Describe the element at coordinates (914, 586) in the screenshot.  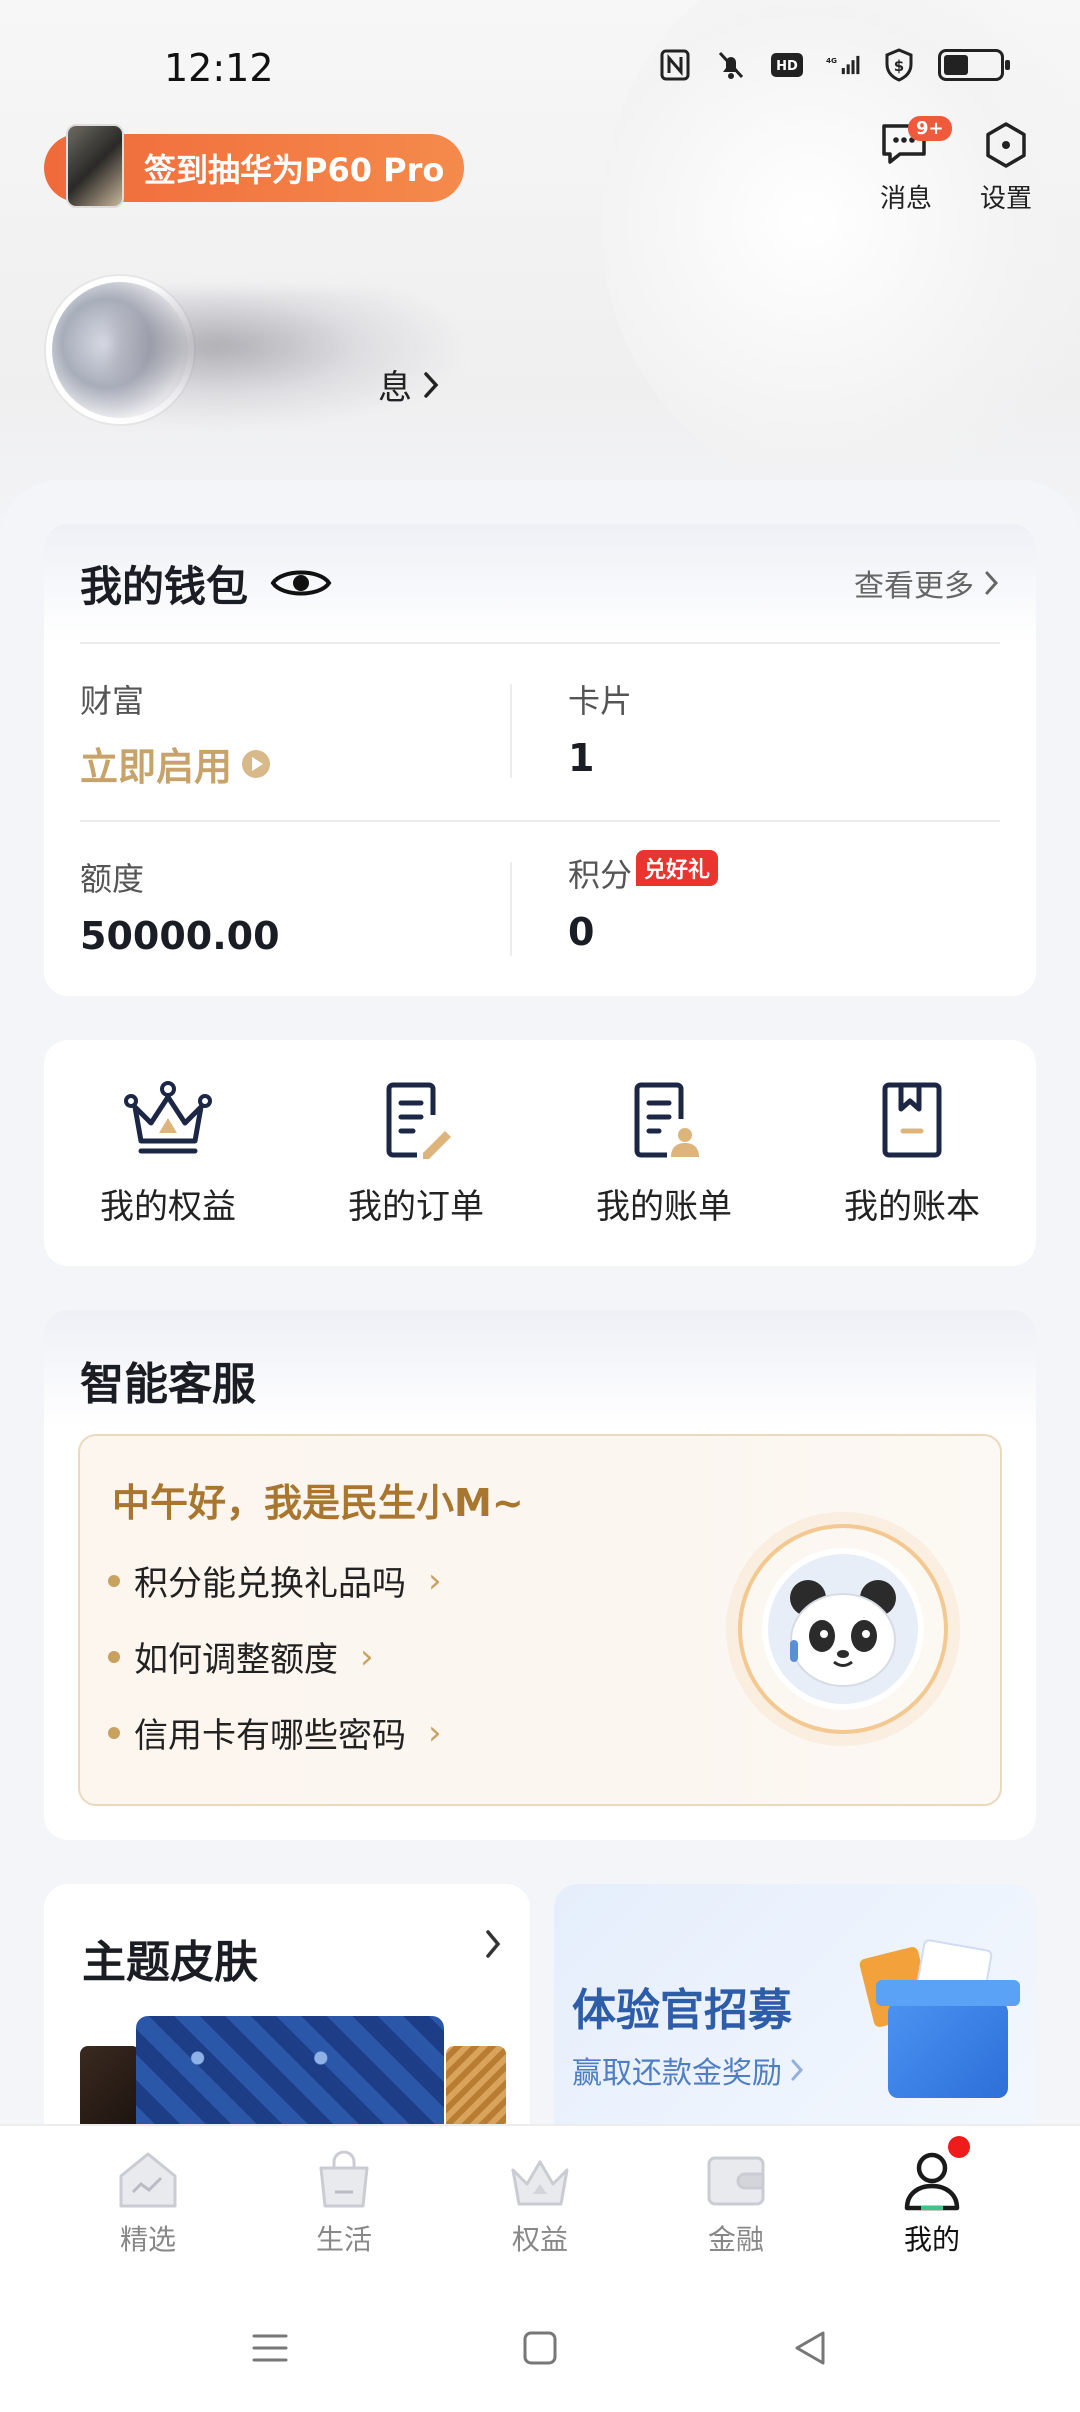
I see `see-more-label: 查看更多` at that location.